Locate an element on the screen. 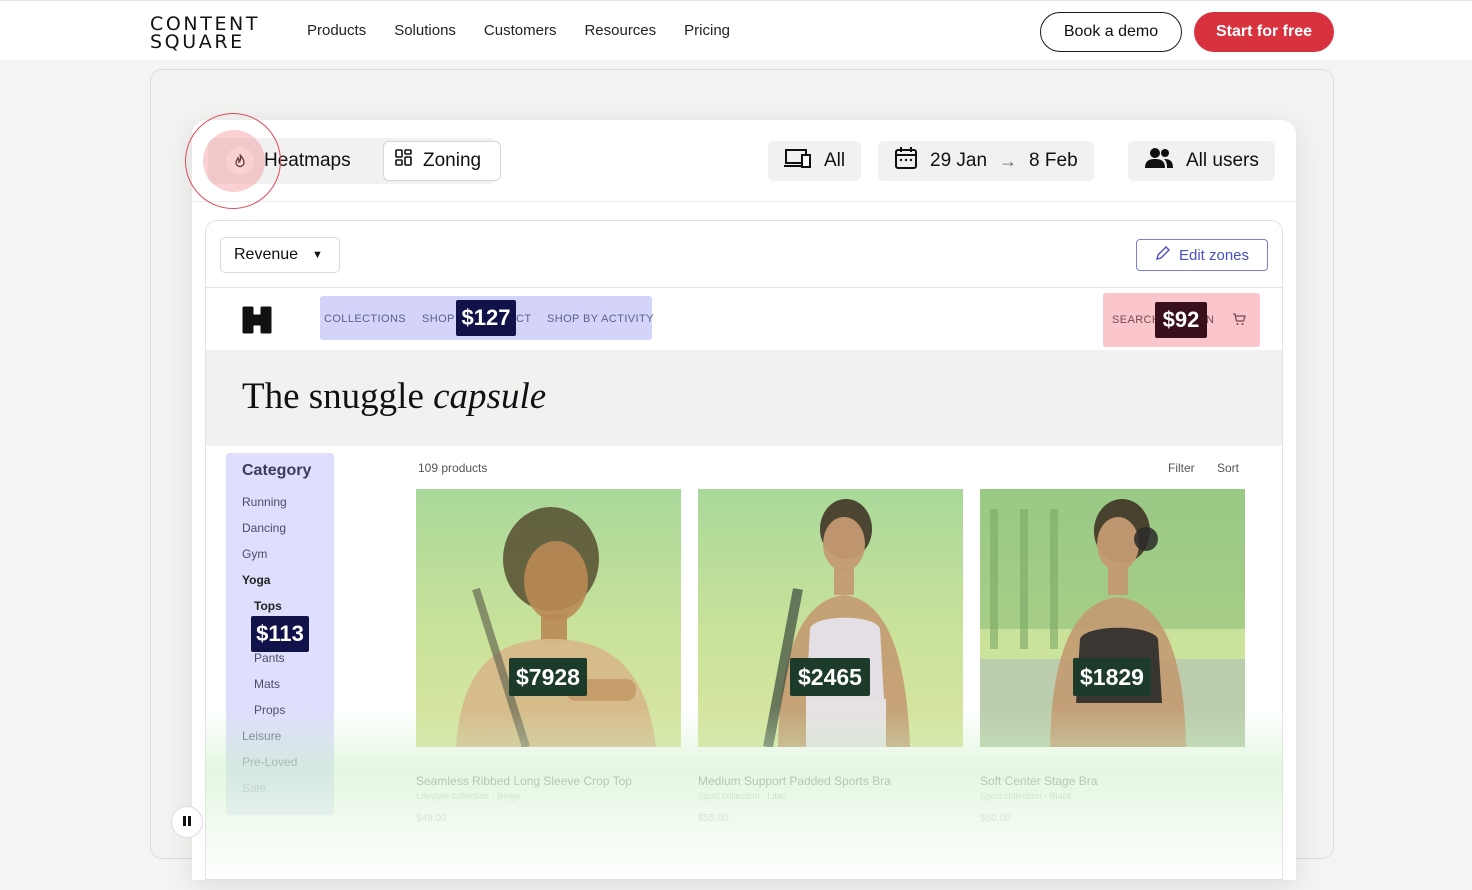 Image resolution: width=1472 pixels, height=890 pixels. category-pre-loved: Pre-Loved is located at coordinates (269, 762).